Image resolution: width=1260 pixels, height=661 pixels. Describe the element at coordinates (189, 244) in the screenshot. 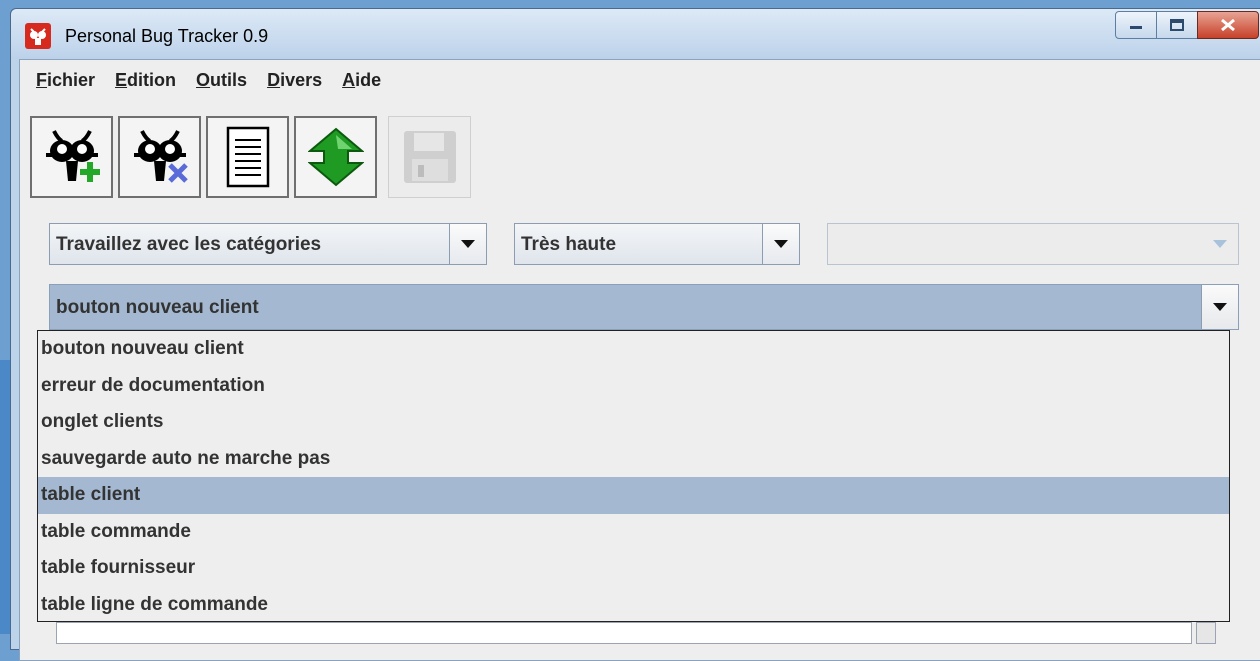

I see `category-combo-value: Travaillez avec les catégories` at that location.